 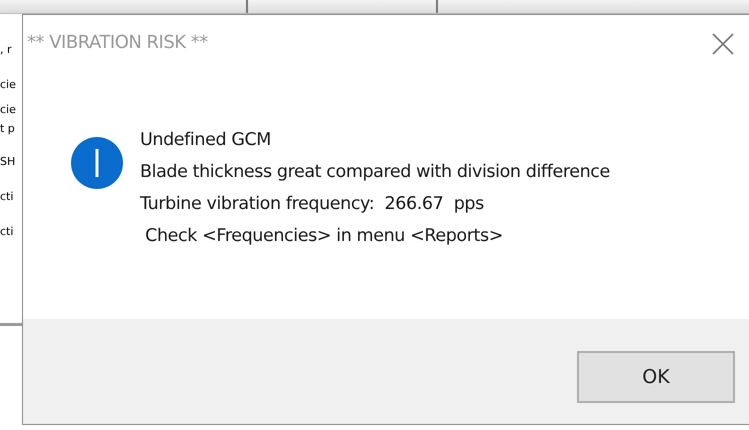 What do you see at coordinates (206, 140) in the screenshot?
I see `message-text: Undefined GCM` at bounding box center [206, 140].